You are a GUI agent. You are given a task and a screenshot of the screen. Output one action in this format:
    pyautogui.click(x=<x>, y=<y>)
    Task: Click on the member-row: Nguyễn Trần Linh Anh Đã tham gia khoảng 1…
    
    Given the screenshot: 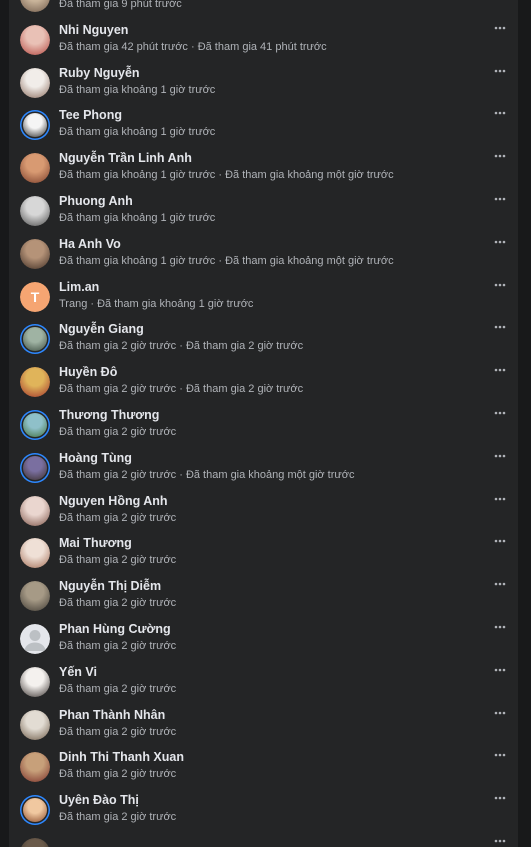 What is the action you would take?
    pyautogui.click(x=263, y=168)
    